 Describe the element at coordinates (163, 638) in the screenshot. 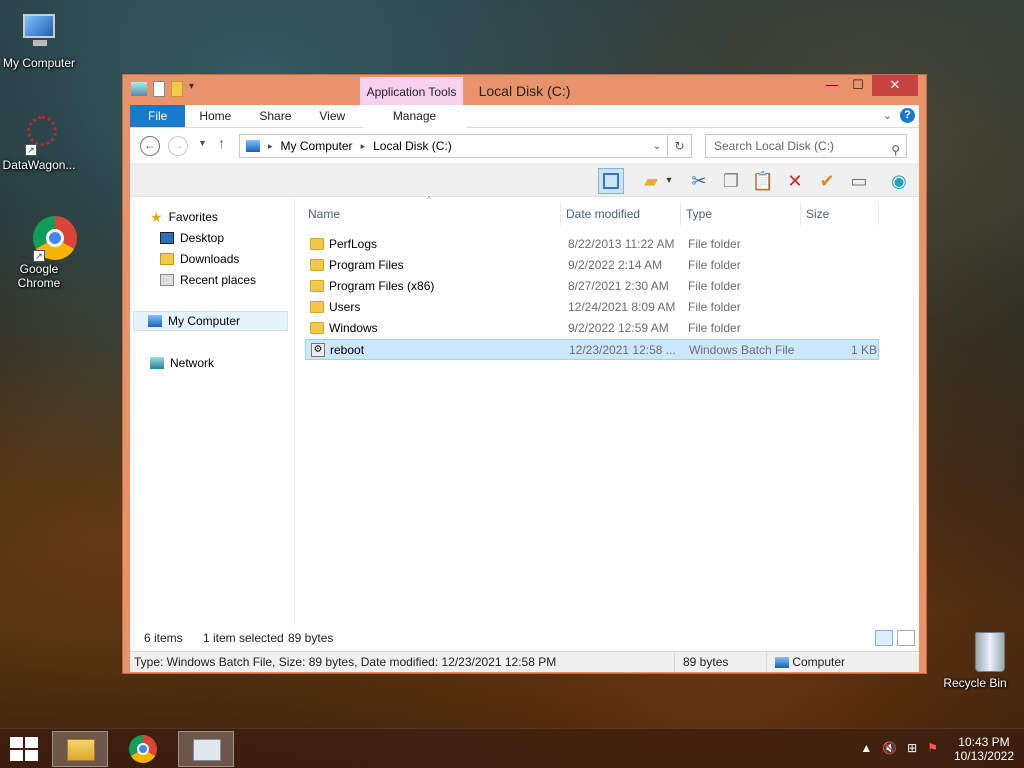

I see `item-count: 6 items` at that location.